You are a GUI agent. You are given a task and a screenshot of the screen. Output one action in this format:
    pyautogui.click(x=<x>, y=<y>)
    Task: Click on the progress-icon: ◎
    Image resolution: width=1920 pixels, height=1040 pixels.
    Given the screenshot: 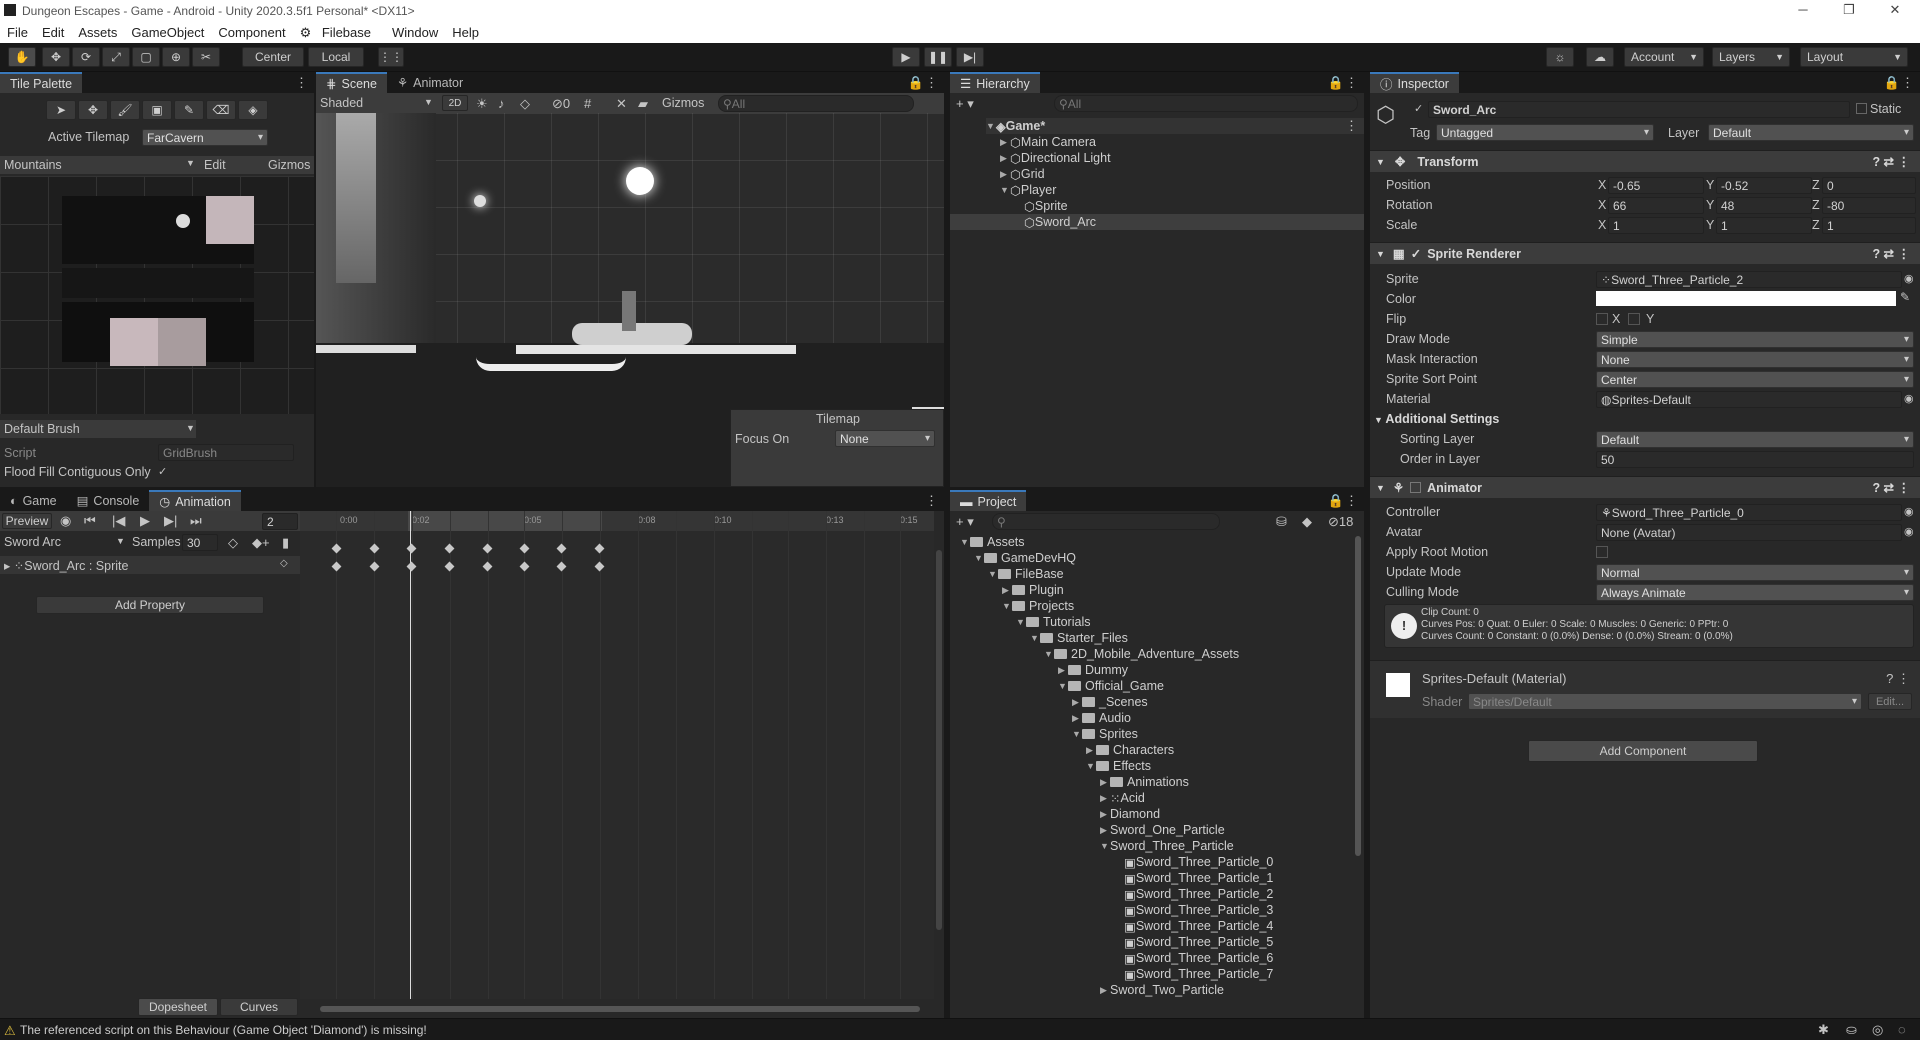 What is the action you would take?
    pyautogui.click(x=1877, y=1030)
    